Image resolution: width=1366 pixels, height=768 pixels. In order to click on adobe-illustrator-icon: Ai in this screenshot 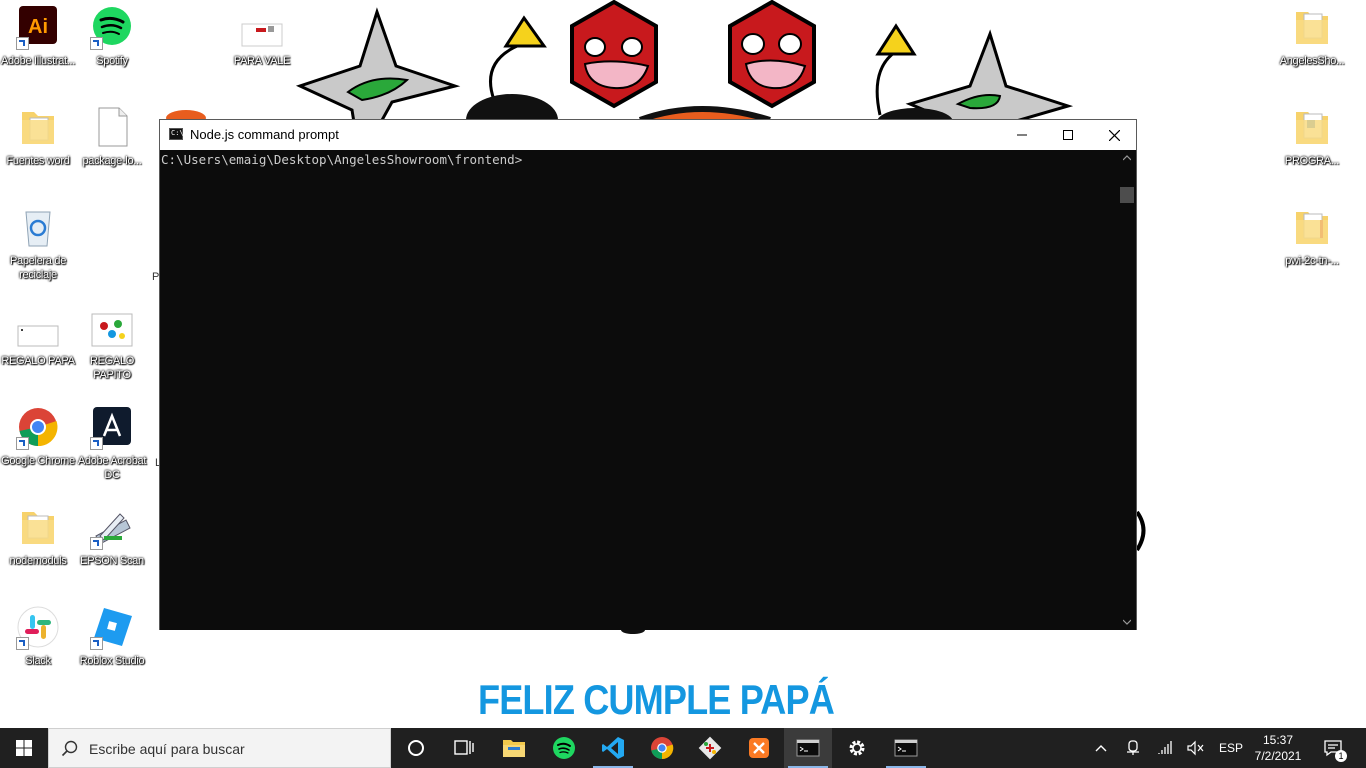, I will do `click(38, 28)`.